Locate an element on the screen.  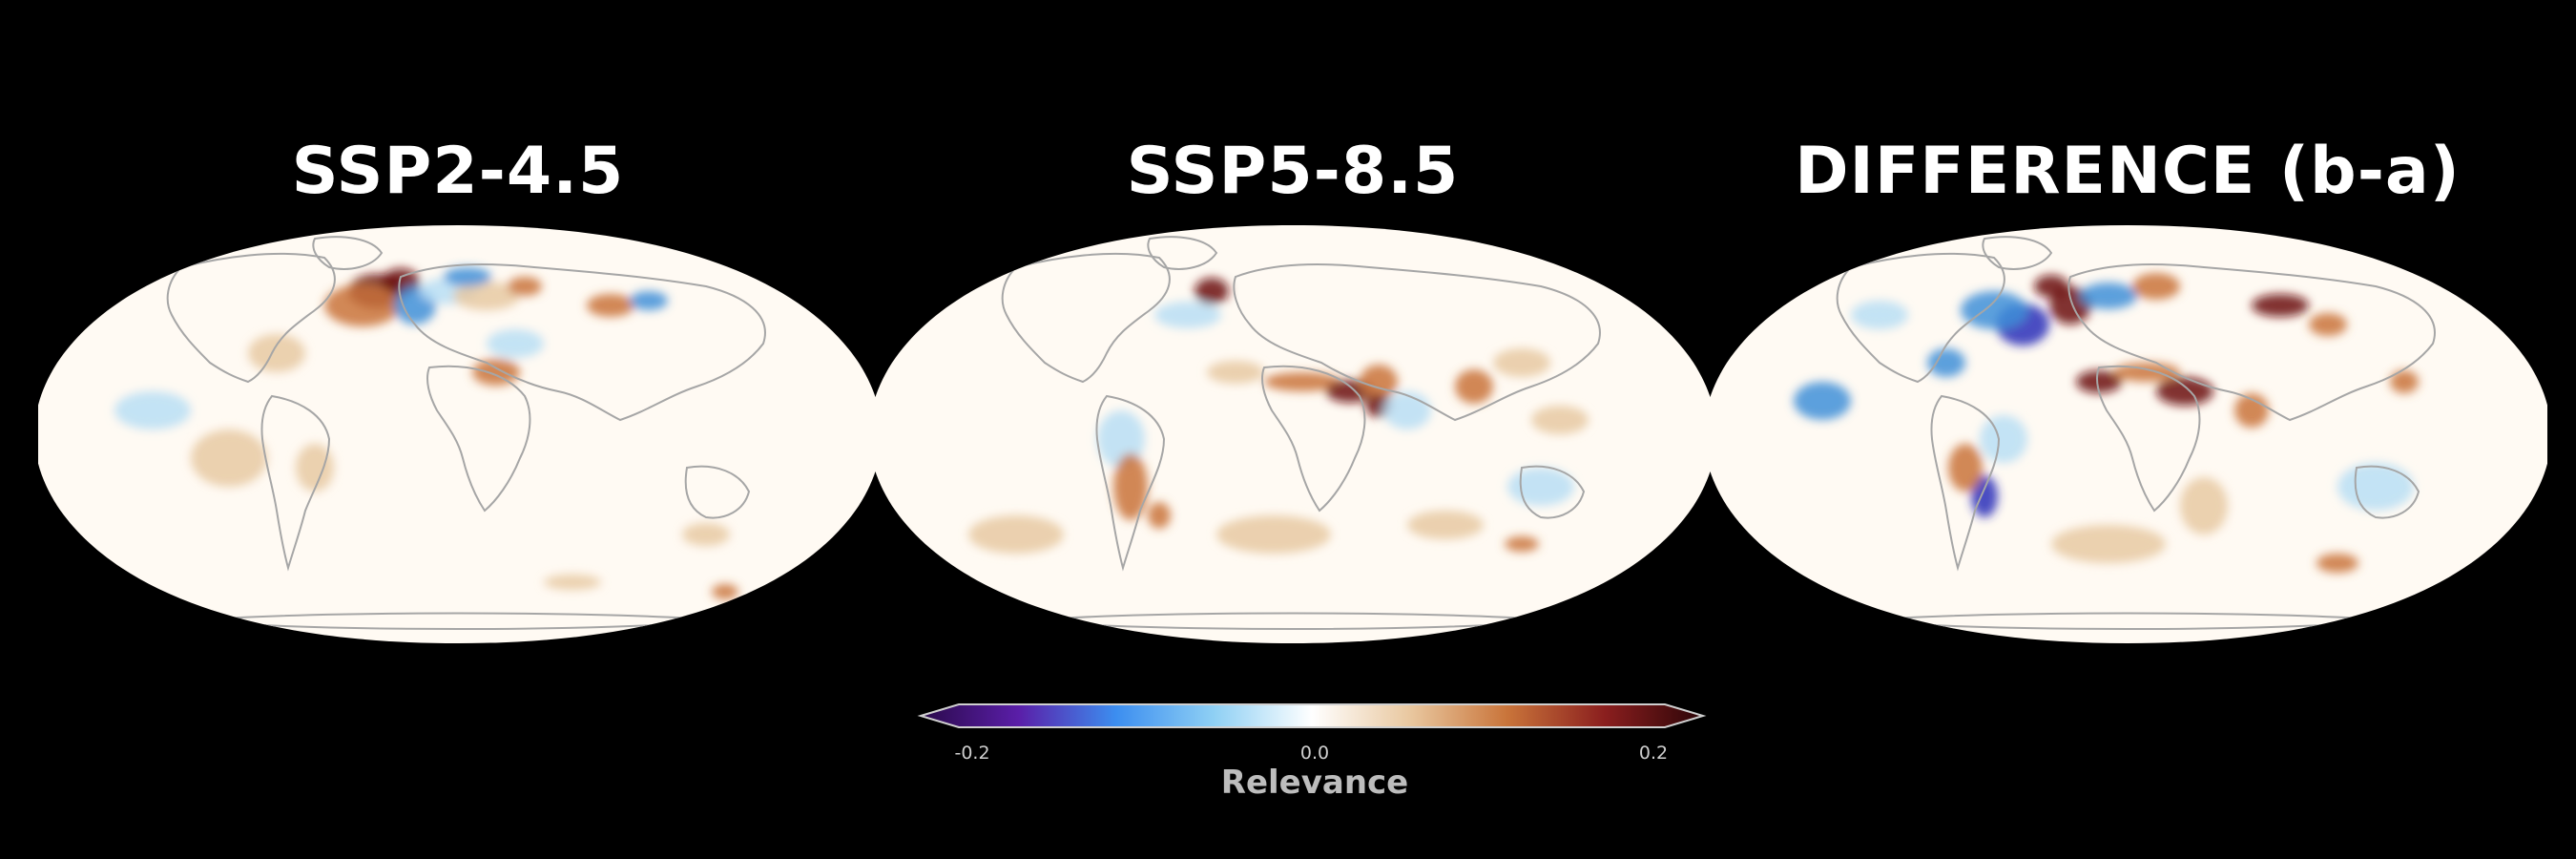
panel-title-difference: DIFFERENCE (b-a) is located at coordinates (2128, 171).